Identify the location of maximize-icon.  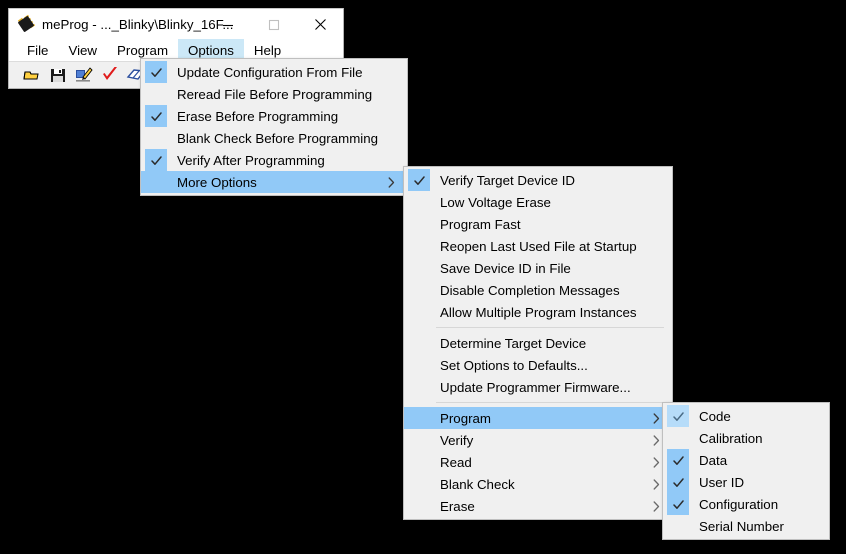
(274, 24).